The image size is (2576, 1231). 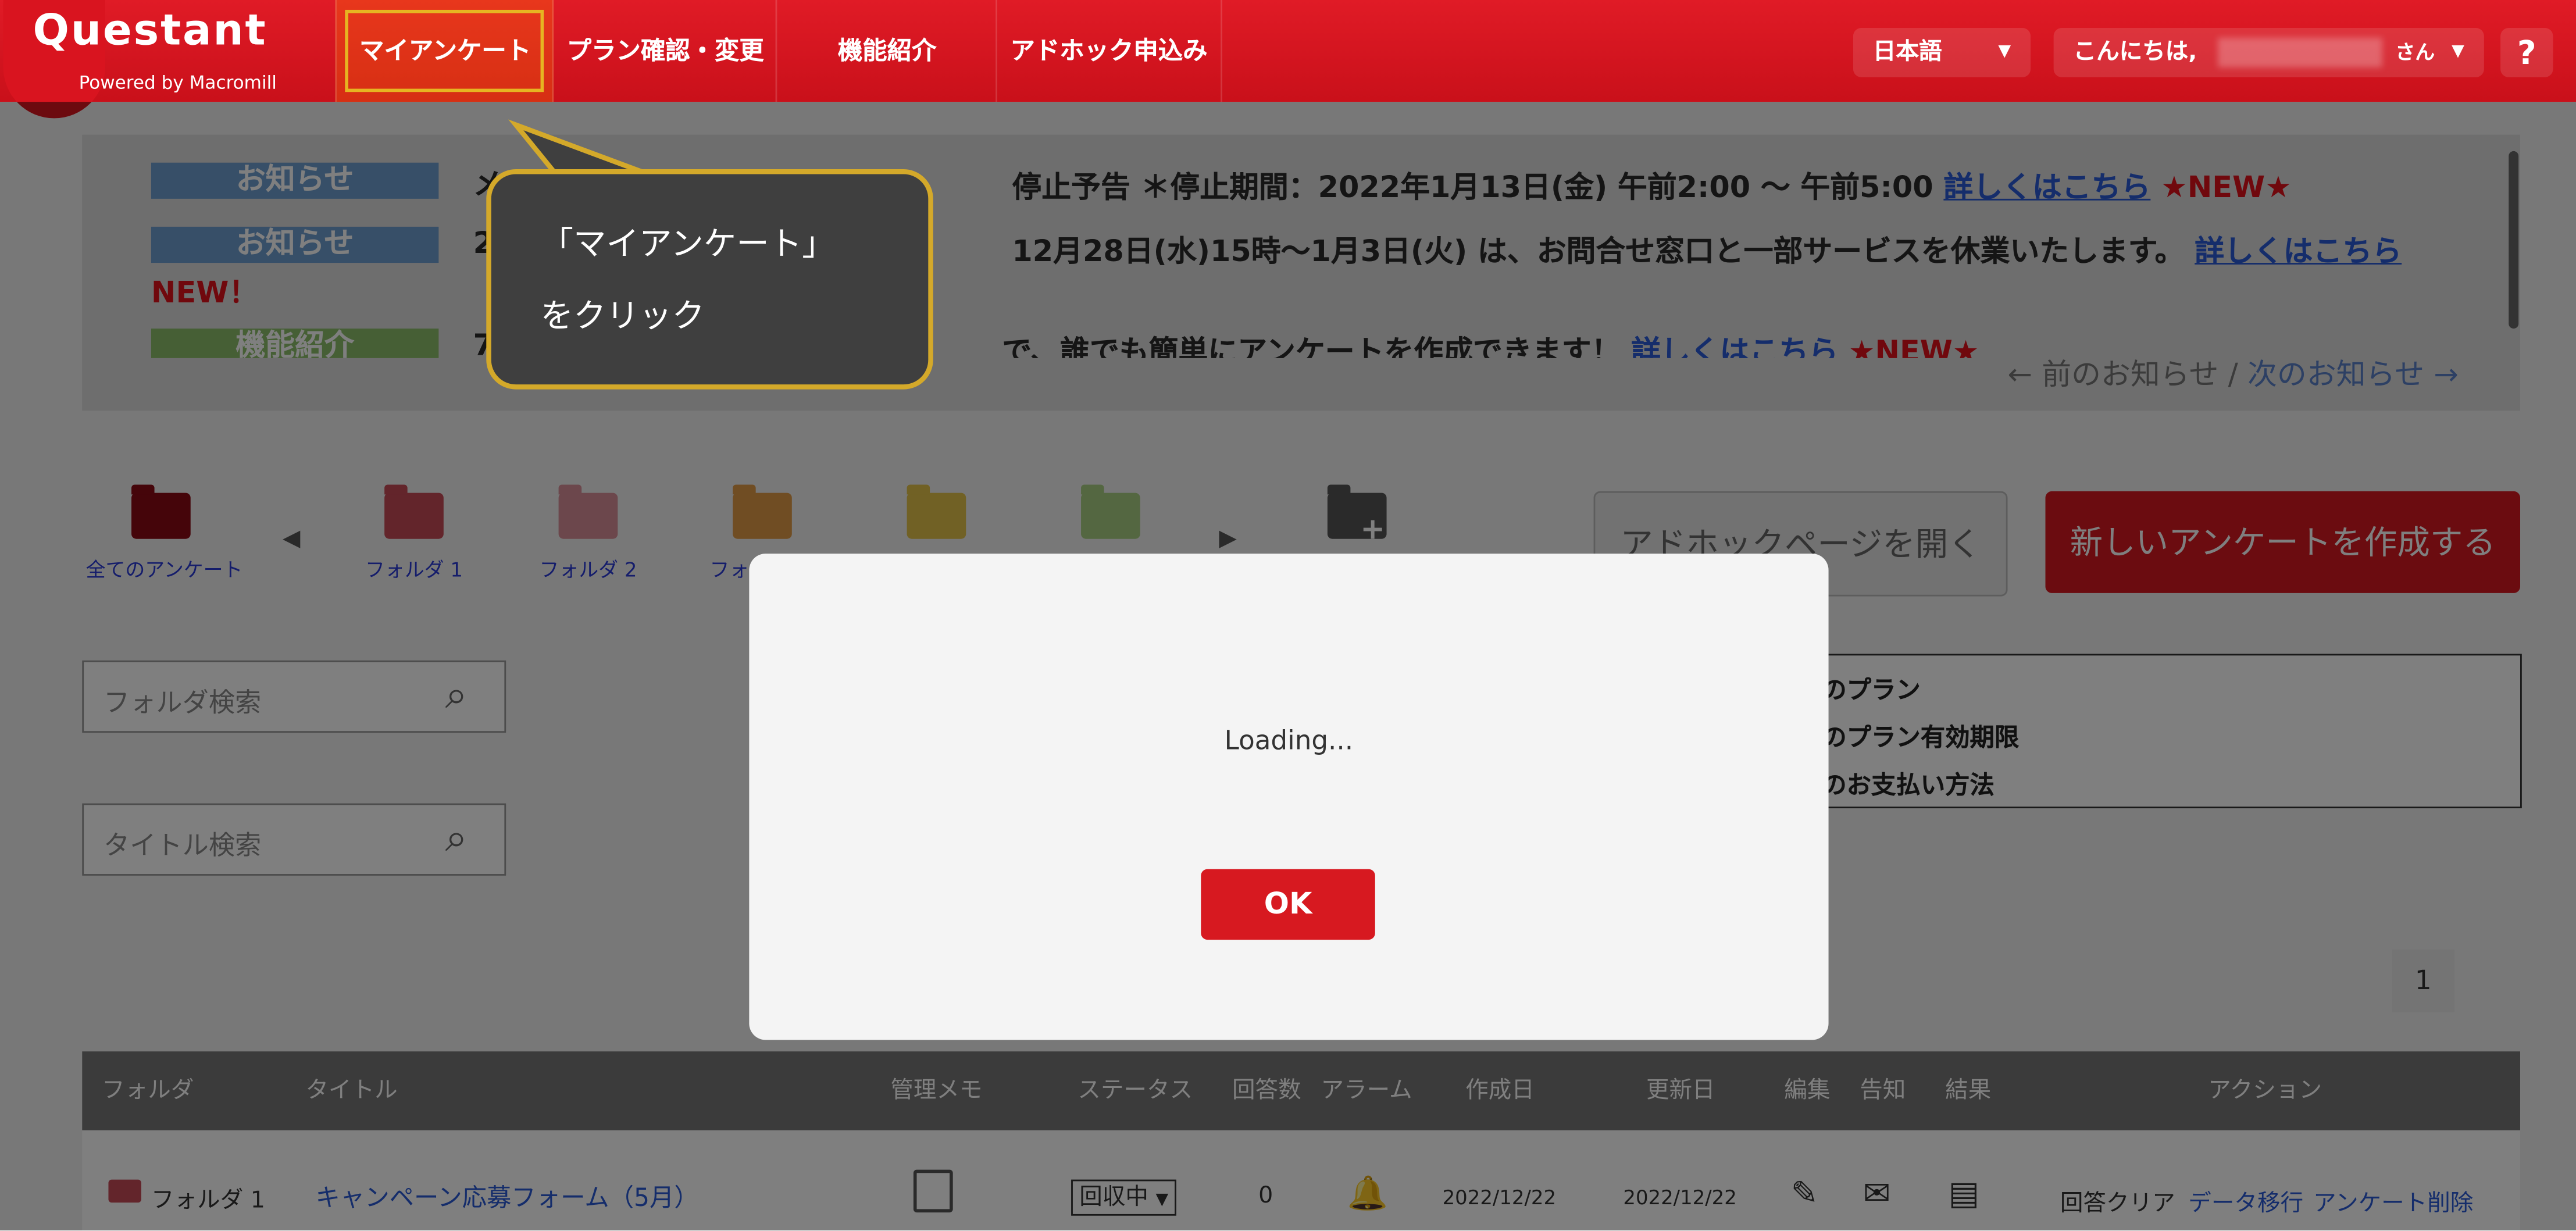 I want to click on nav-plan: プラン確認・変更, so click(x=664, y=51).